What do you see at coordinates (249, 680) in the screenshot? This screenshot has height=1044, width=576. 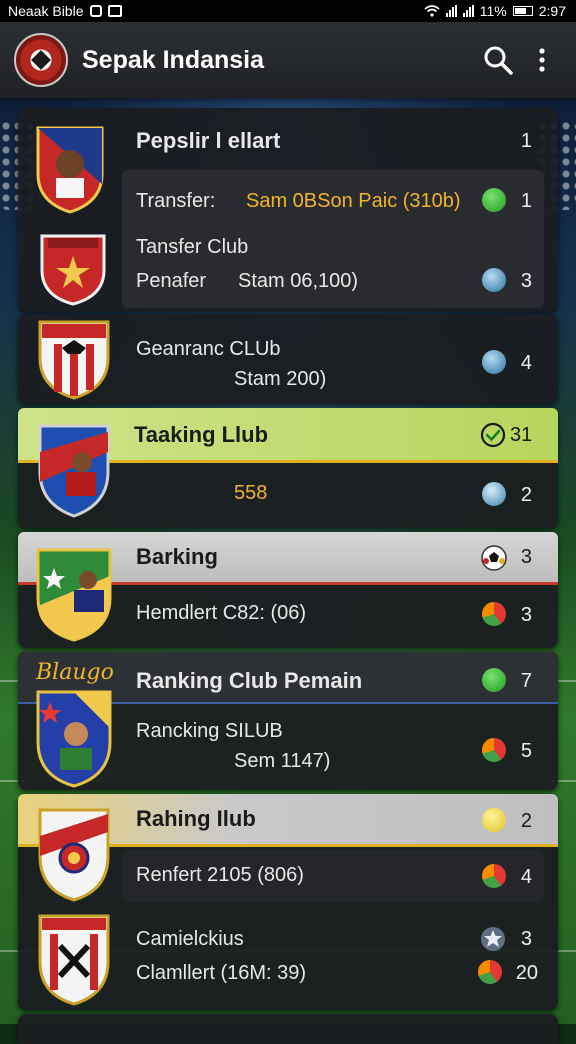 I see `row-title: Ranking Club Pemain` at bounding box center [249, 680].